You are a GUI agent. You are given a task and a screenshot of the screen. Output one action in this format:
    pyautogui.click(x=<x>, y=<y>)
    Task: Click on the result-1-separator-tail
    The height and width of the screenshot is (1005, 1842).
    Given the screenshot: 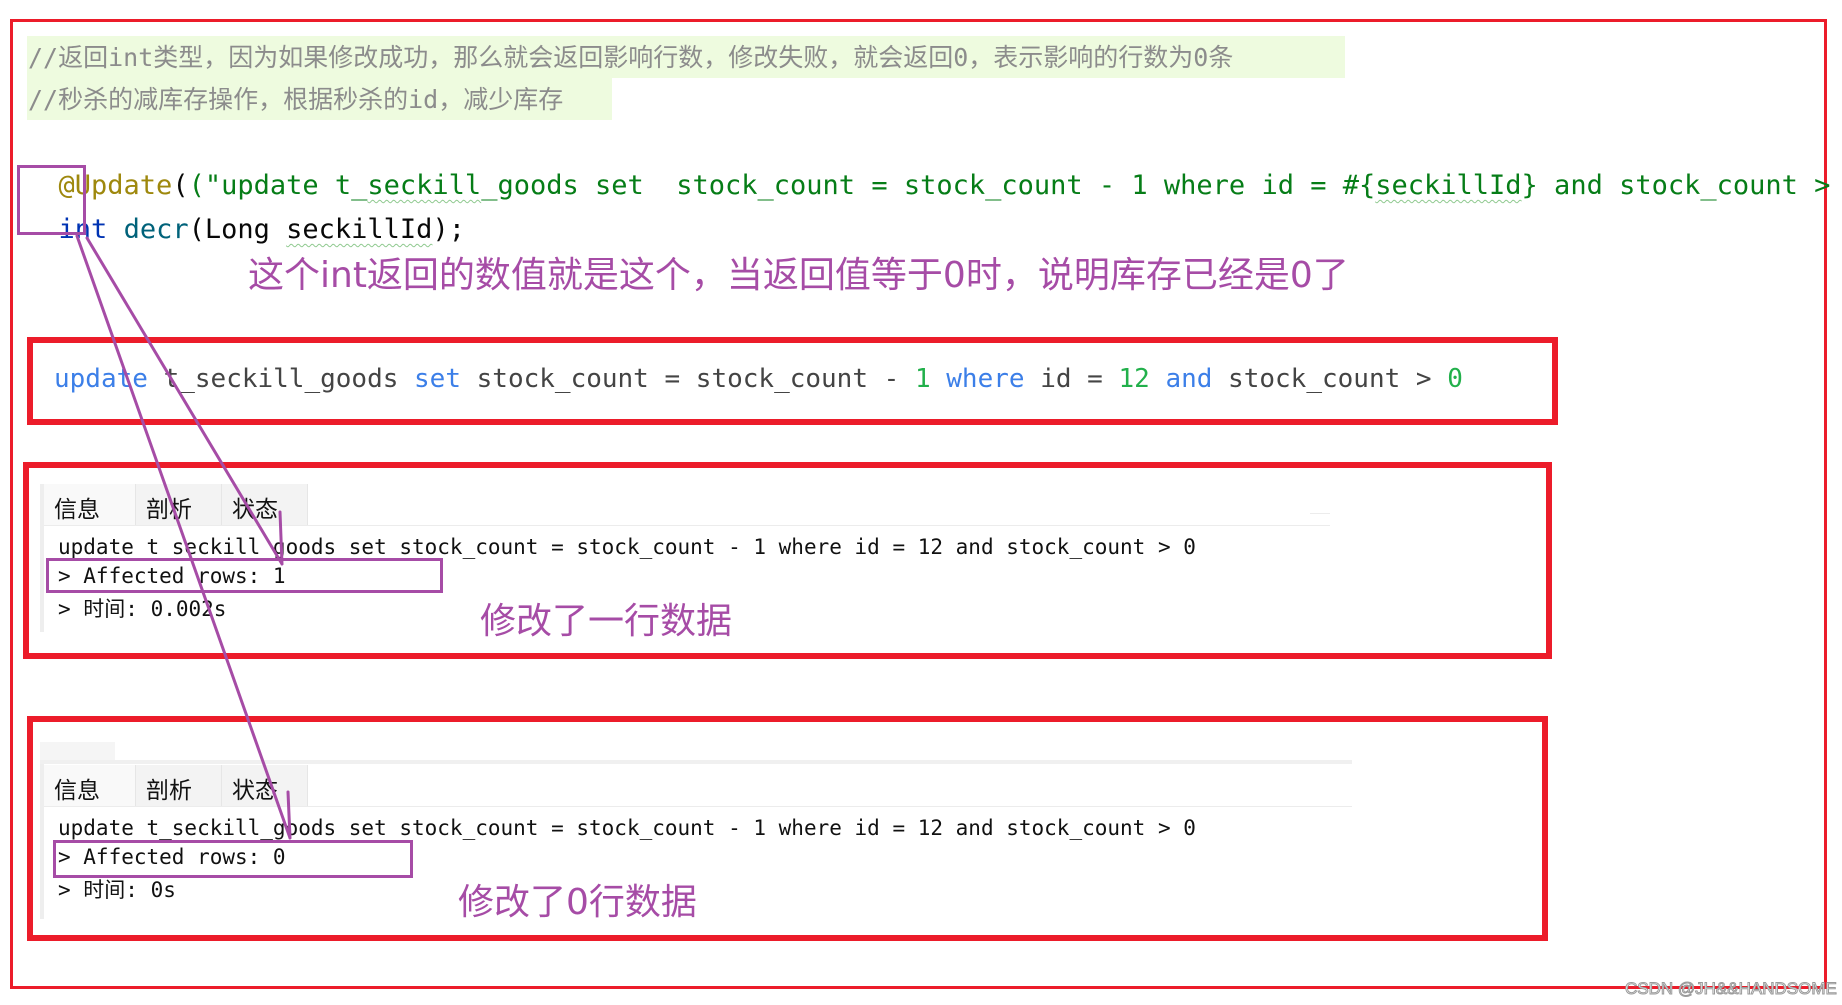 What is the action you would take?
    pyautogui.click(x=1320, y=513)
    